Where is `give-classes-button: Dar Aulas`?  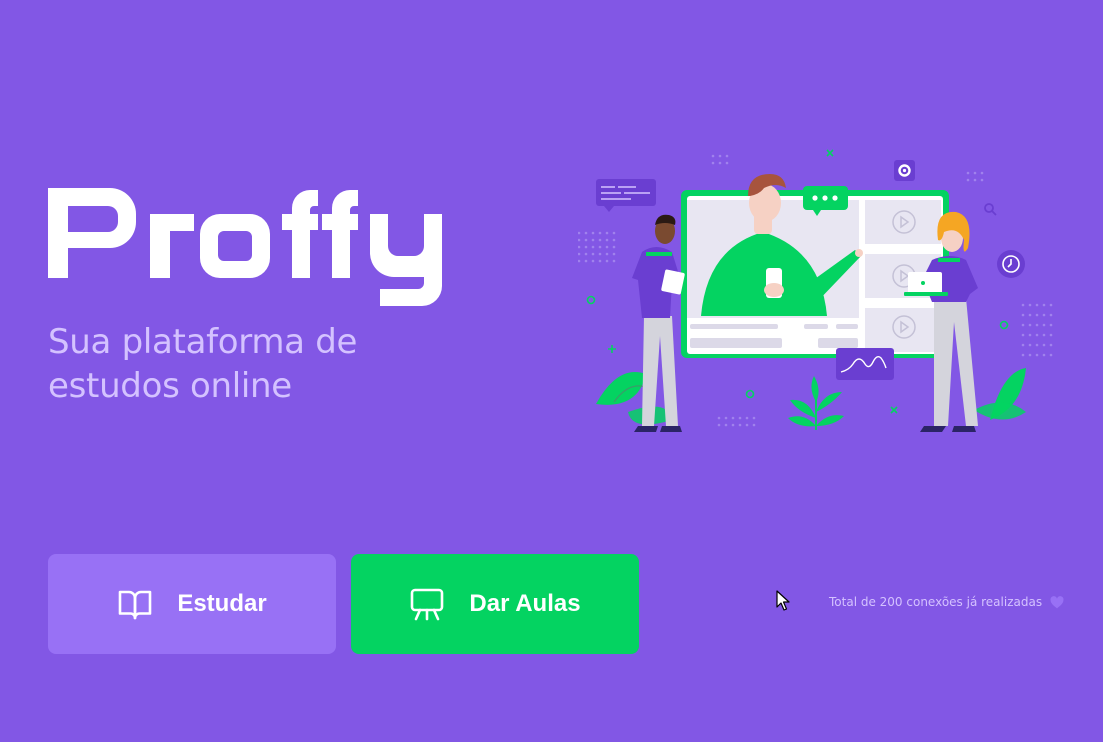
give-classes-button: Dar Aulas is located at coordinates (495, 604).